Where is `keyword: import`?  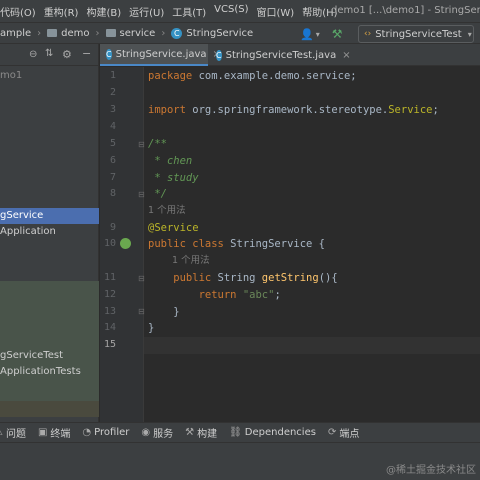 keyword: import is located at coordinates (167, 110).